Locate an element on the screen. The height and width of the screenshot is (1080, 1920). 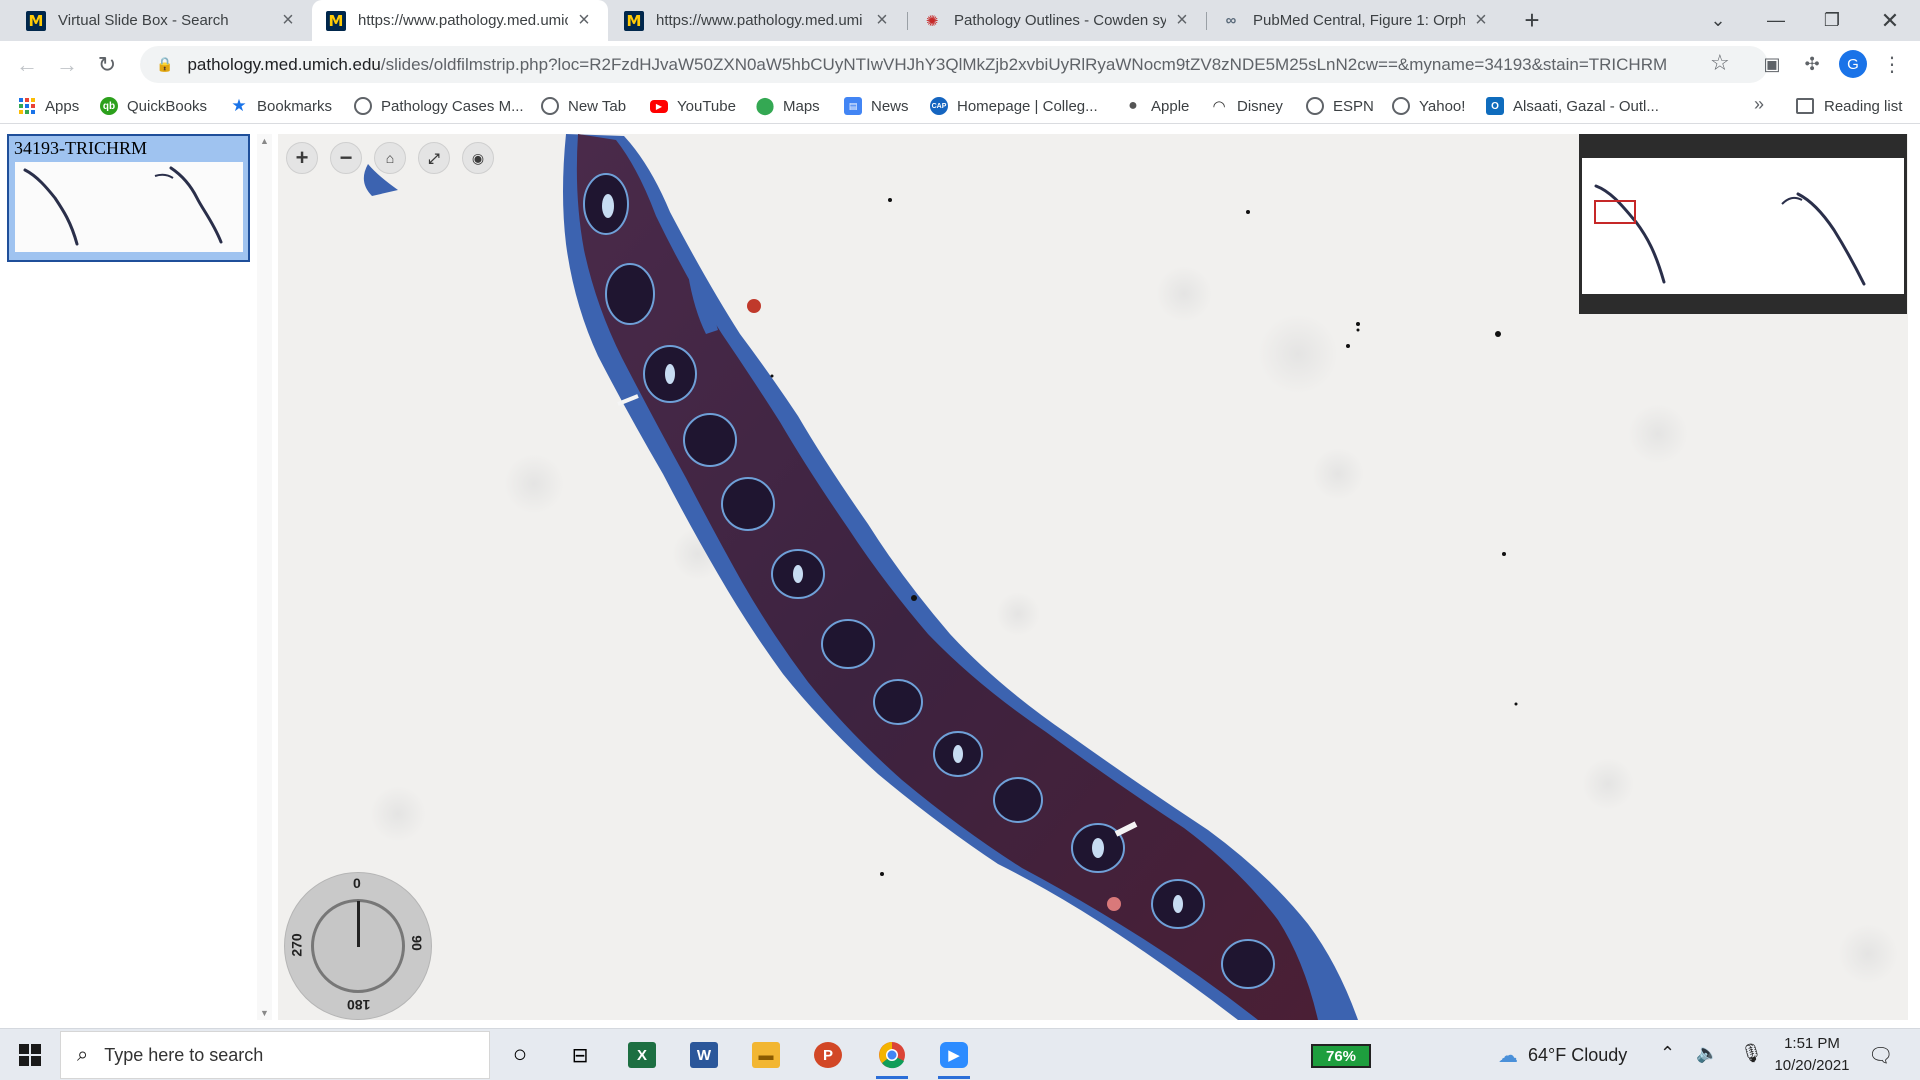
navigator-image is located at coordinates (1743, 226).